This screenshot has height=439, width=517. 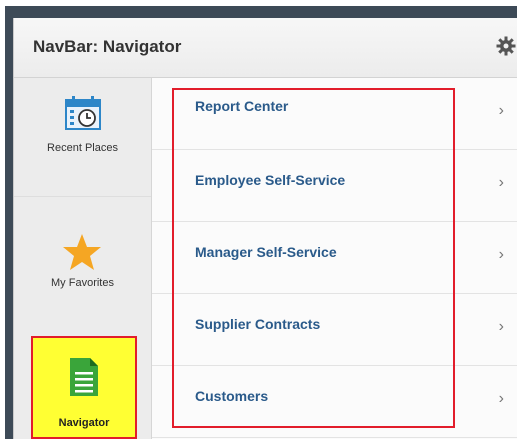 I want to click on sidebar-item-label: My Favorites, so click(x=82, y=283).